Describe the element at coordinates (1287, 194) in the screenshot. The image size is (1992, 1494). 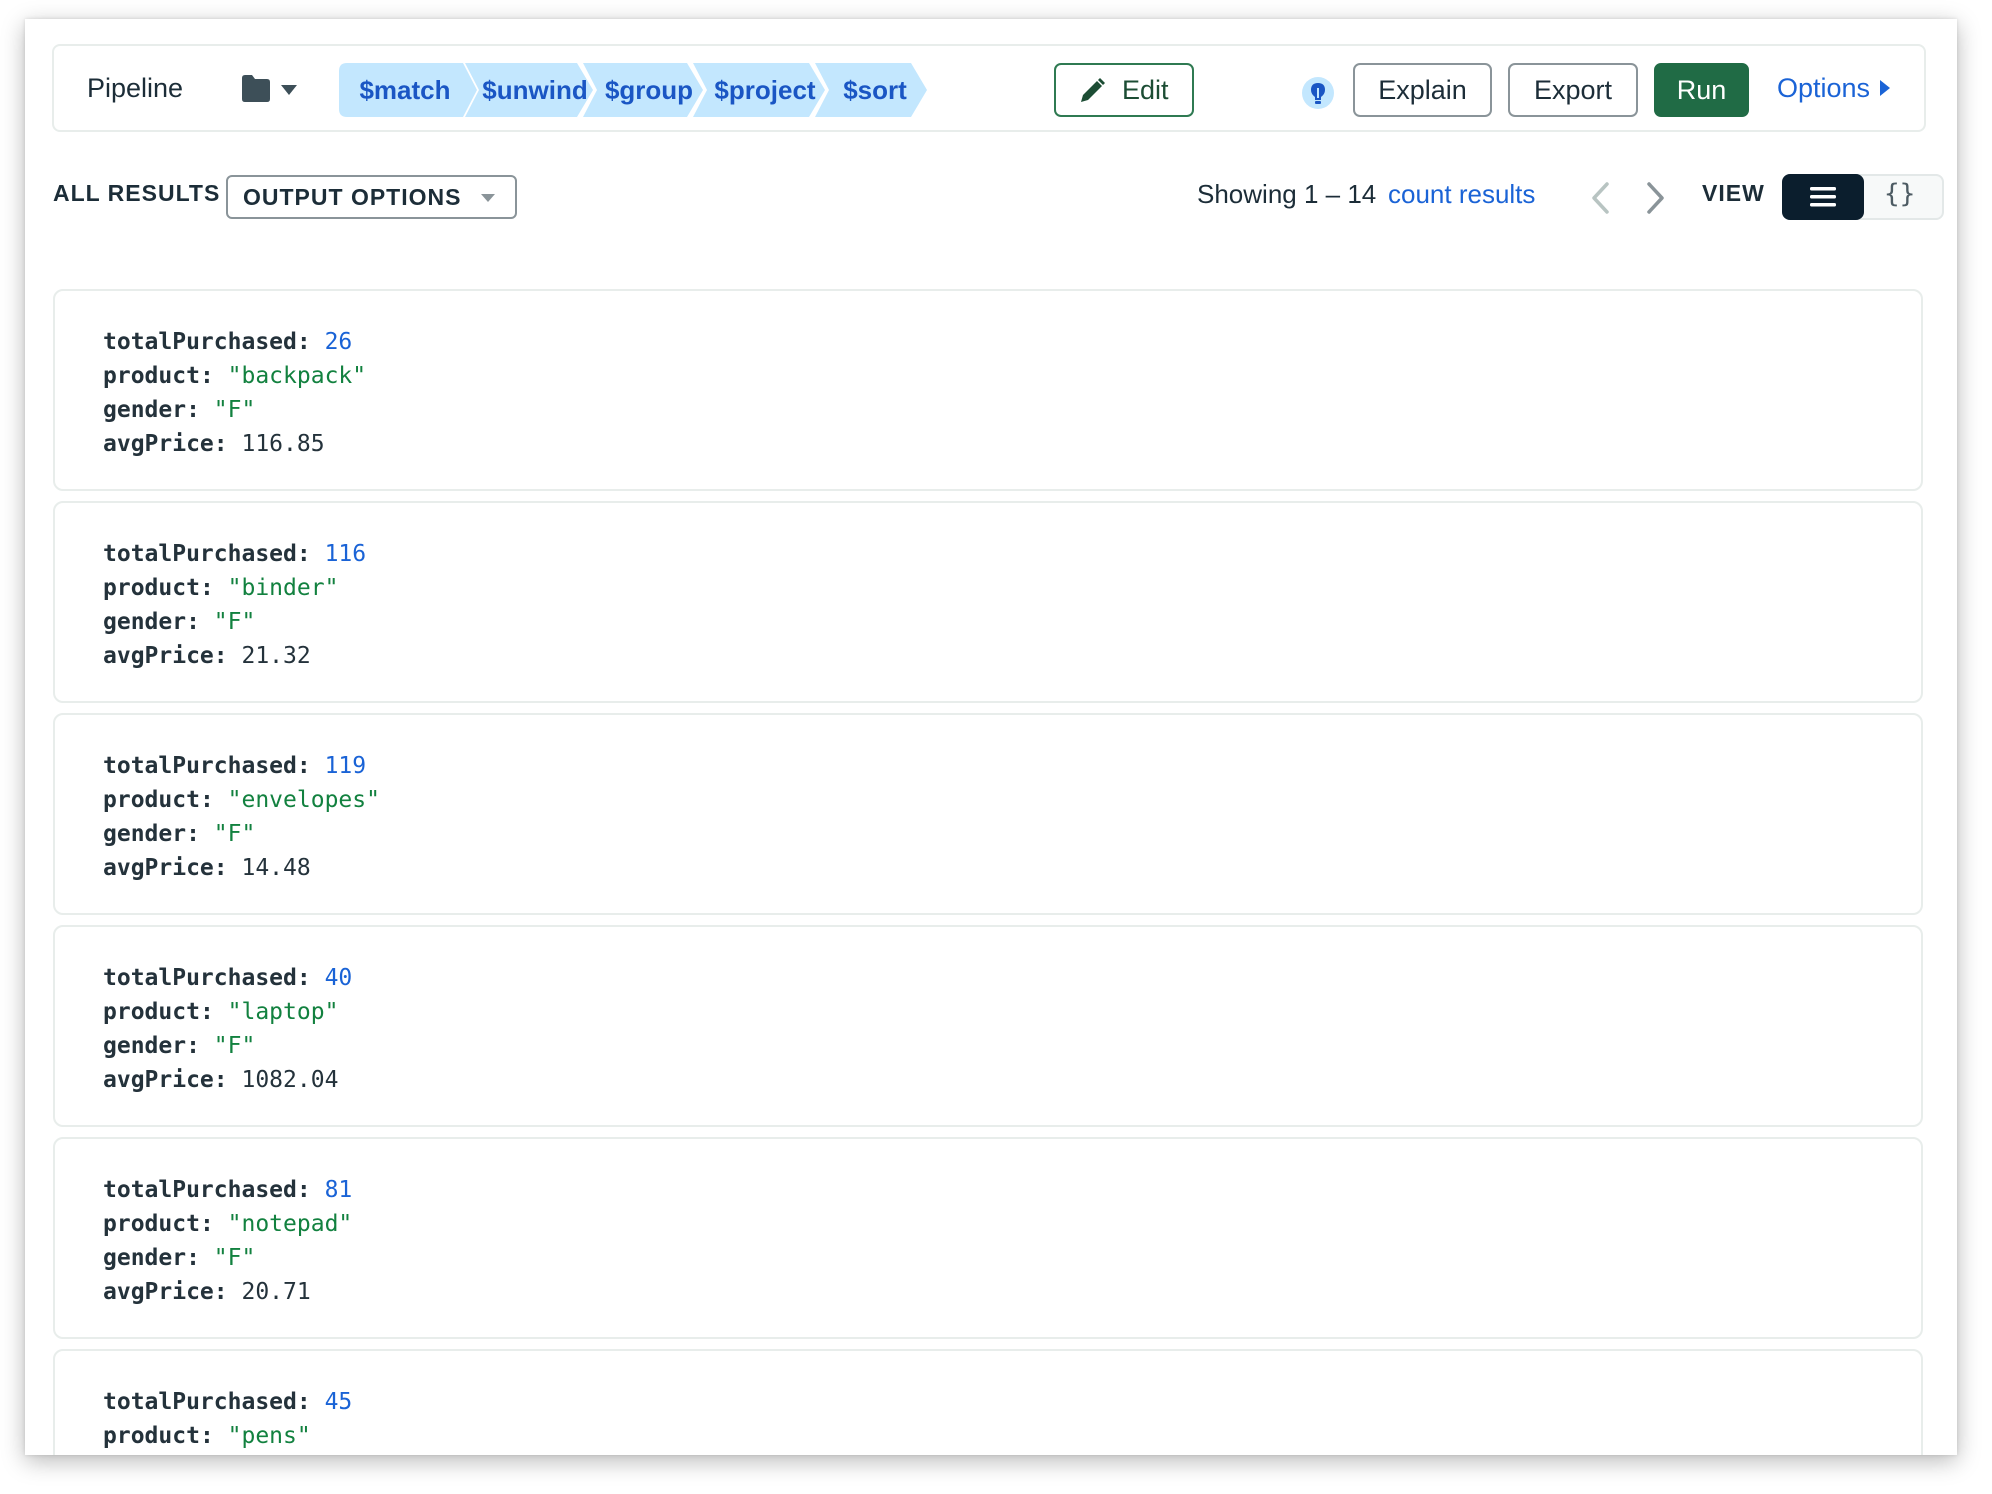
I see `results-range: Showing 1 – 14` at that location.